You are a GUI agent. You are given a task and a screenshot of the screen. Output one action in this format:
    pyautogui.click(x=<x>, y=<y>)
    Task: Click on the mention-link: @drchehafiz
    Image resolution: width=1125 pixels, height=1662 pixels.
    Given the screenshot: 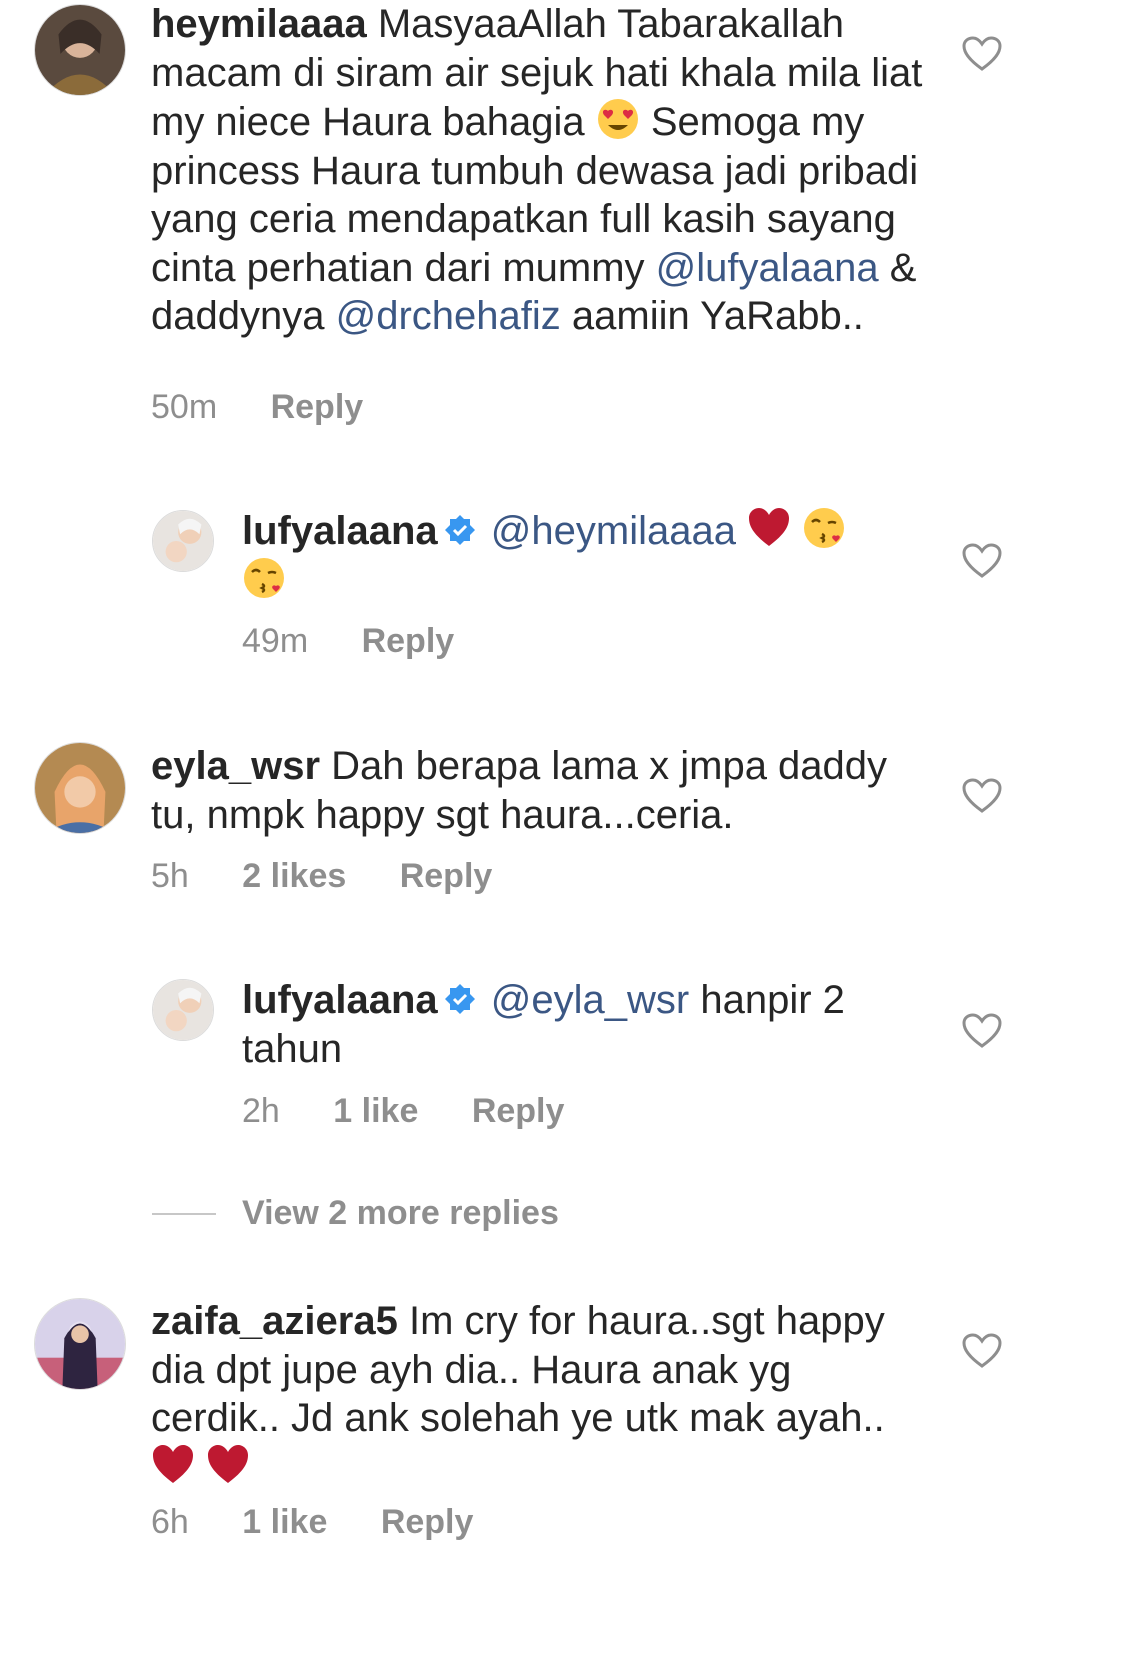 What is the action you would take?
    pyautogui.click(x=448, y=316)
    